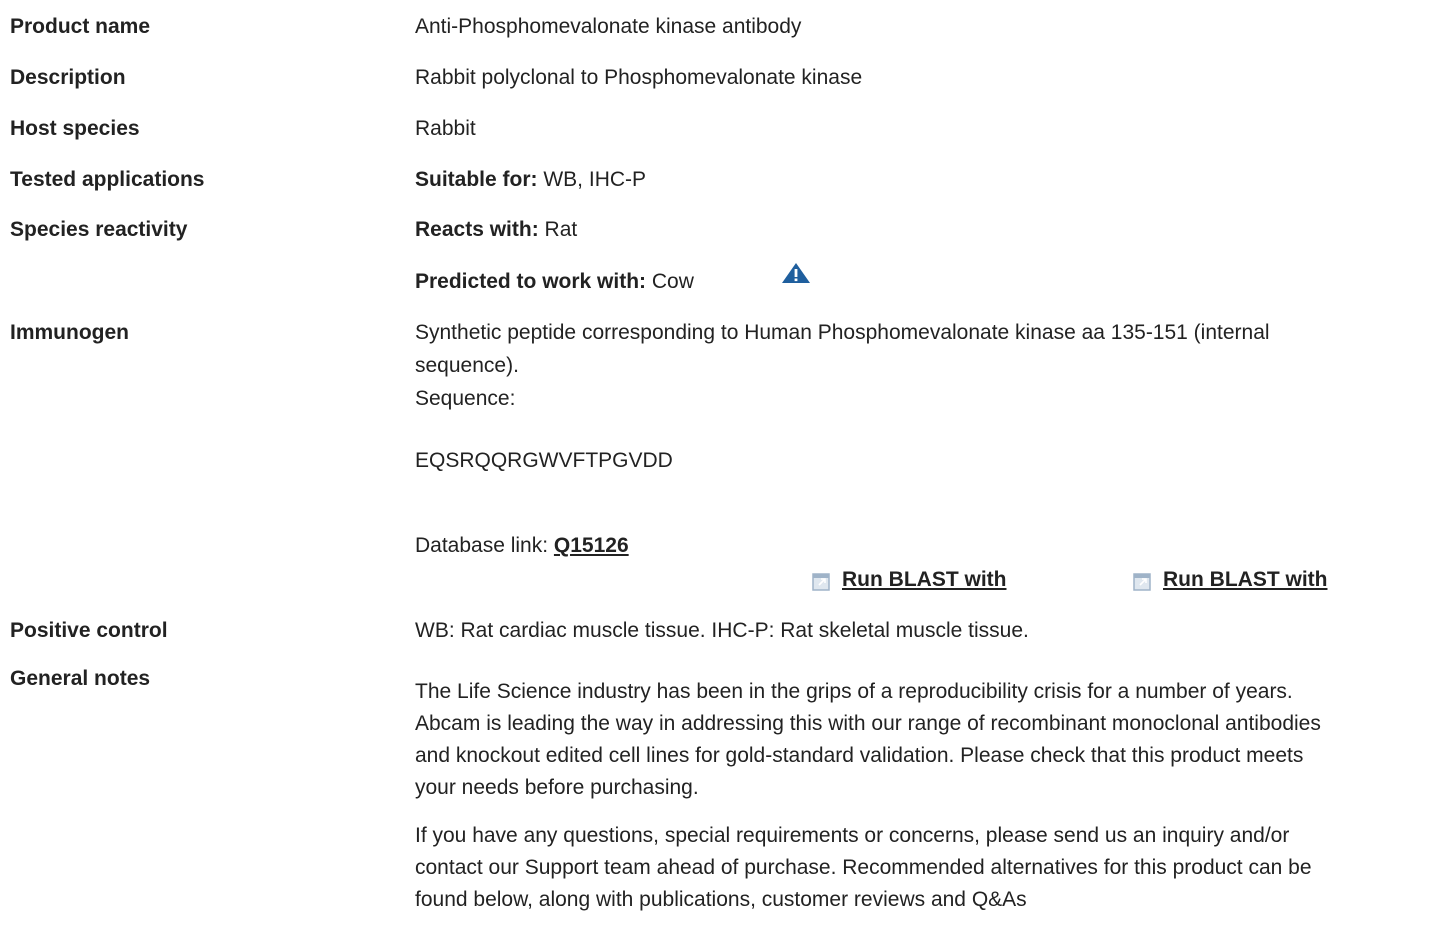 This screenshot has height=945, width=1448. What do you see at coordinates (465, 398) in the screenshot?
I see `sequence-label: Sequence:` at bounding box center [465, 398].